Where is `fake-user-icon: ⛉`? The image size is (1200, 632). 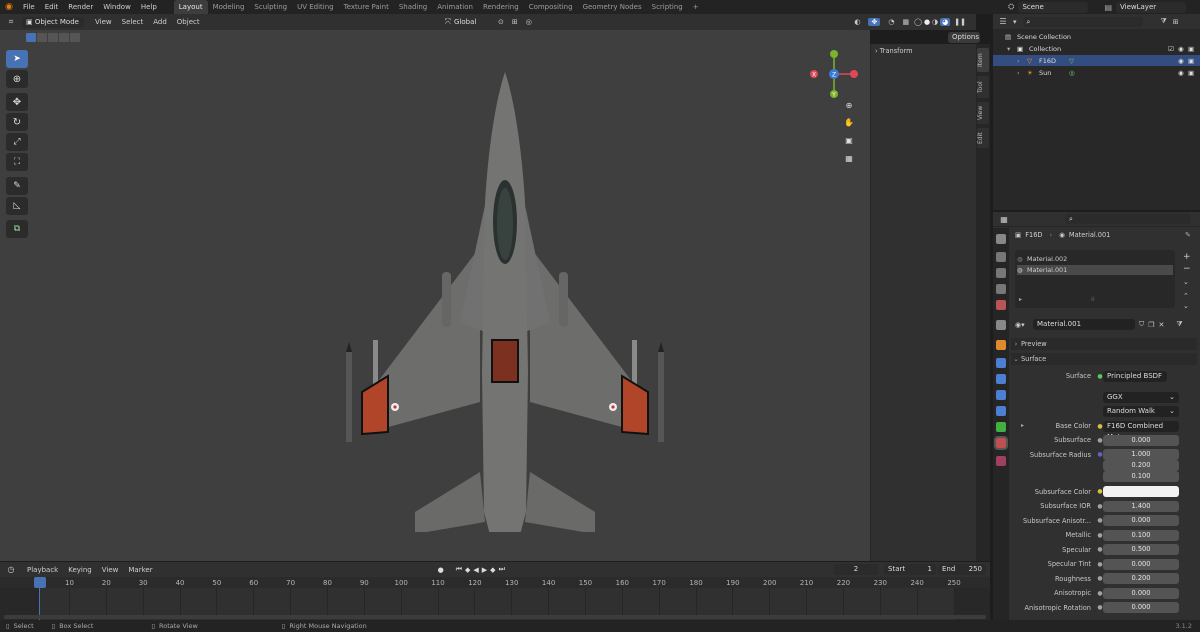 fake-user-icon: ⛉ is located at coordinates (1141, 324).